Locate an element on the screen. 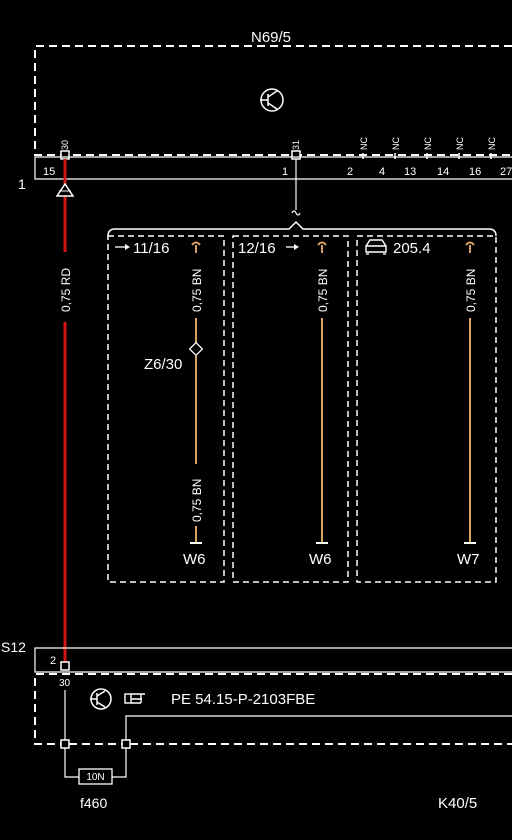 This screenshot has height=840, width=512. connector-14: 14 is located at coordinates (443, 172).